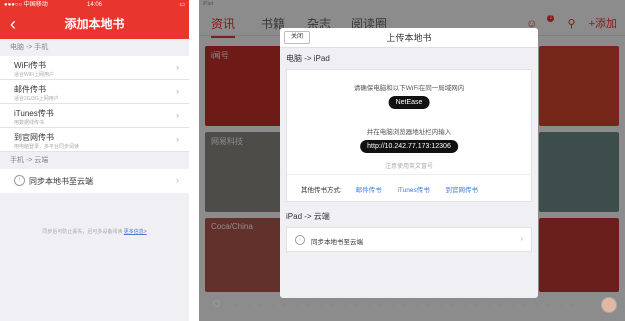 The height and width of the screenshot is (321, 625). Describe the element at coordinates (409, 146) in the screenshot. I see `server-address-badge: http://10.242.77.173:12306` at that location.